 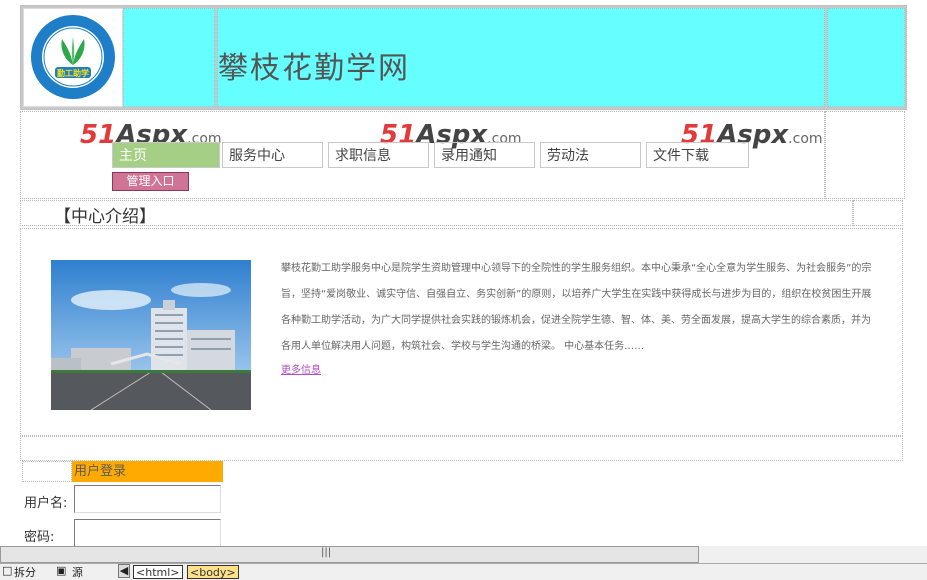 I want to click on password-label: 密码:, so click(x=39, y=537).